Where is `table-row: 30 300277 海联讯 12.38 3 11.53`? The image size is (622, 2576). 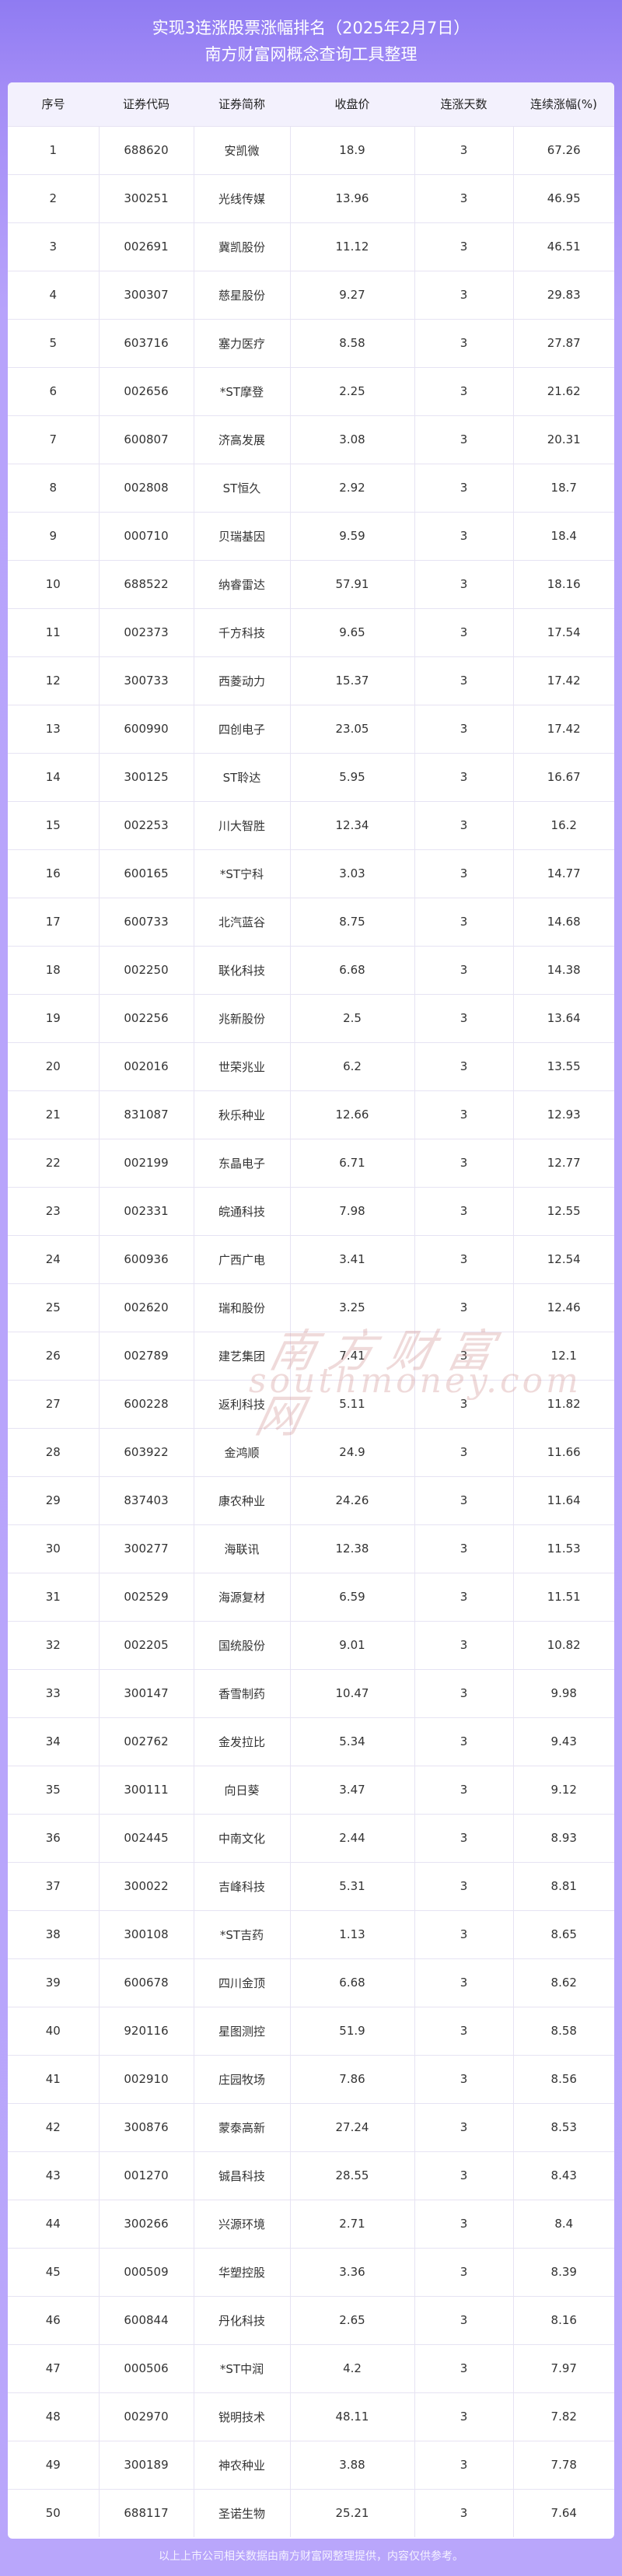 table-row: 30 300277 海联讯 12.38 3 11.53 is located at coordinates (311, 1549).